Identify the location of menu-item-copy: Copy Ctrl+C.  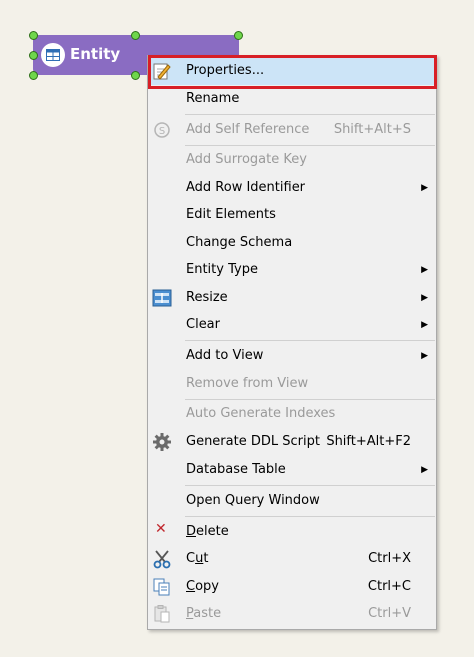
(292, 587).